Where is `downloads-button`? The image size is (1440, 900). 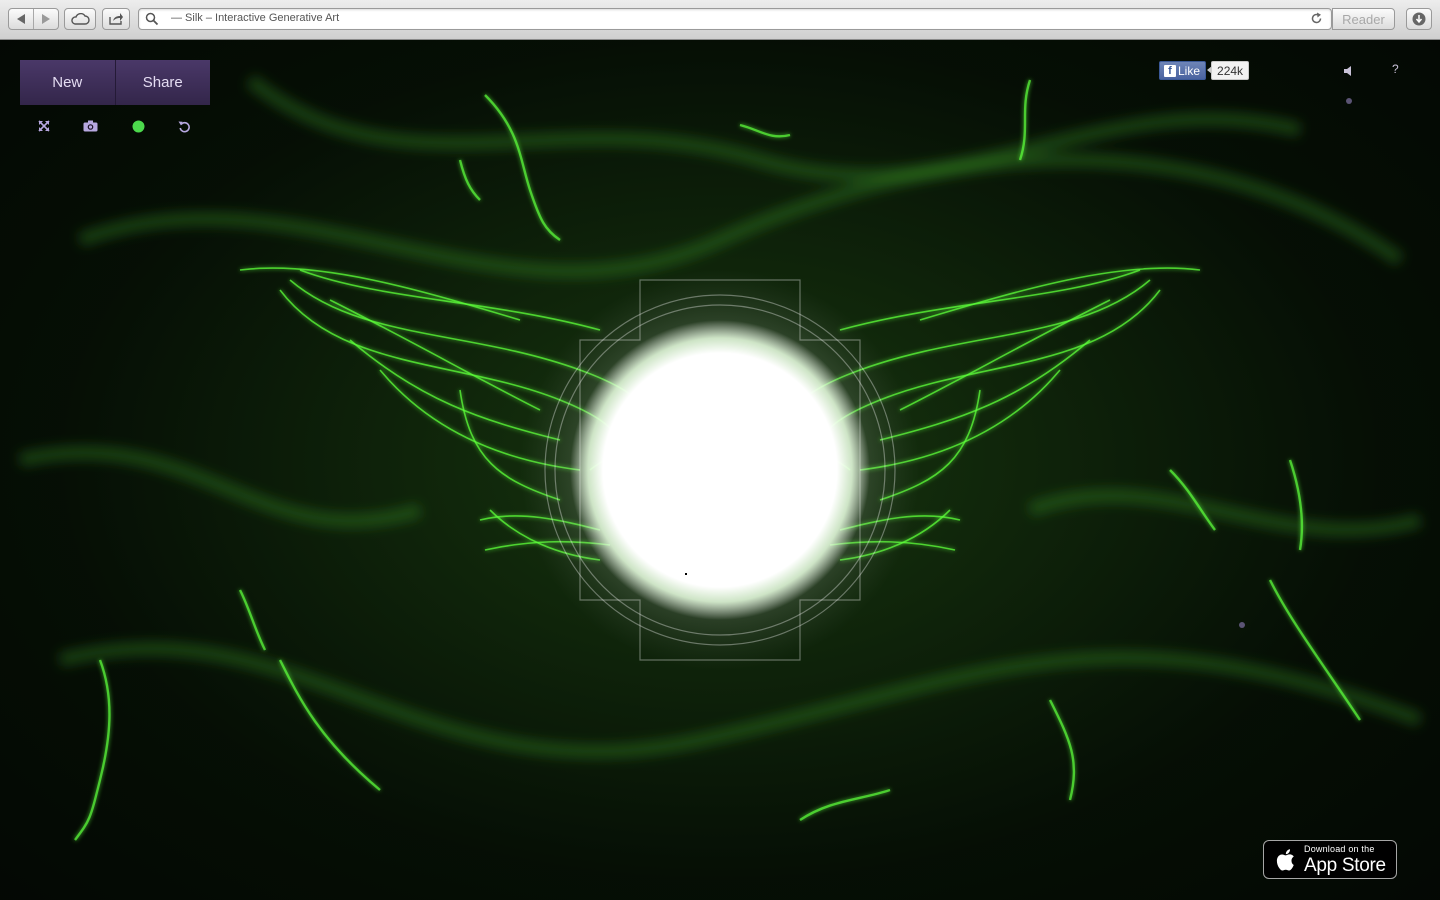 downloads-button is located at coordinates (1419, 19).